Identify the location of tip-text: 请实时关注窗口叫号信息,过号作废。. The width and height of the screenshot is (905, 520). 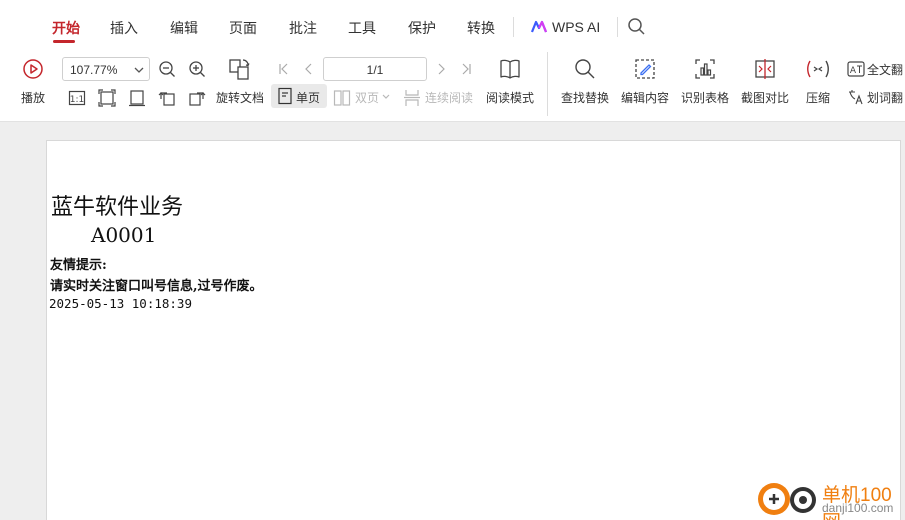
(156, 286).